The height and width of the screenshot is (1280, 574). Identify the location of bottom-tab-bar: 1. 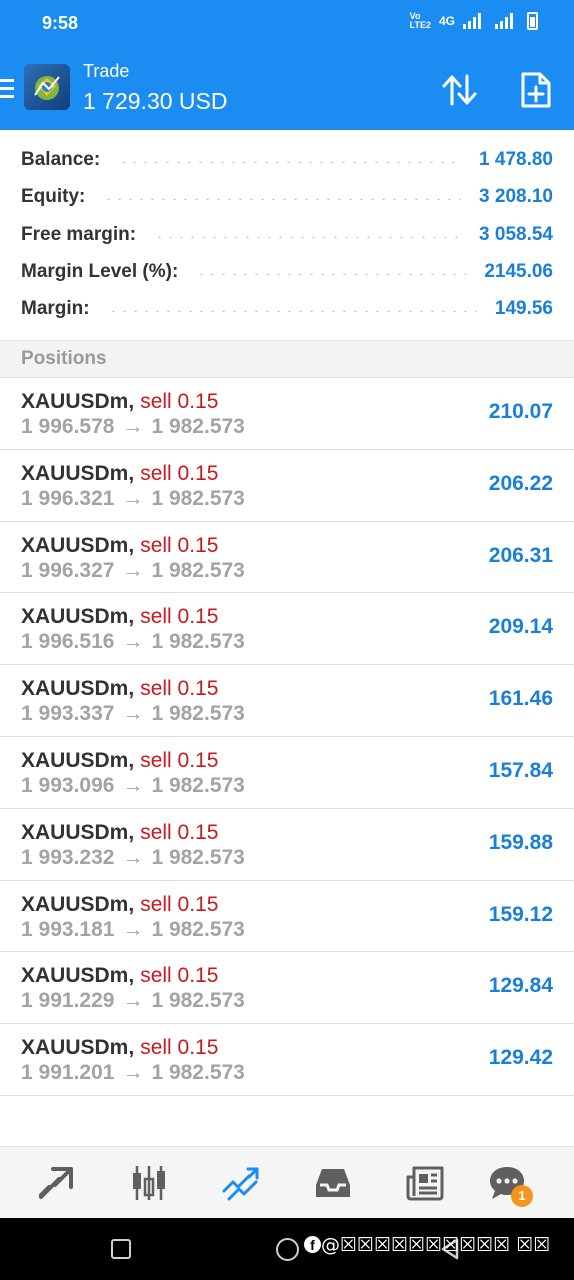
(287, 1182).